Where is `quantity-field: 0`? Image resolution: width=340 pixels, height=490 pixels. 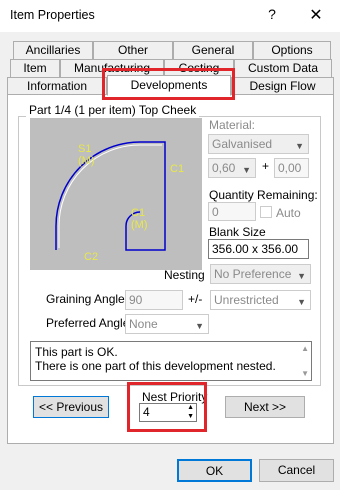 quantity-field: 0 is located at coordinates (232, 211).